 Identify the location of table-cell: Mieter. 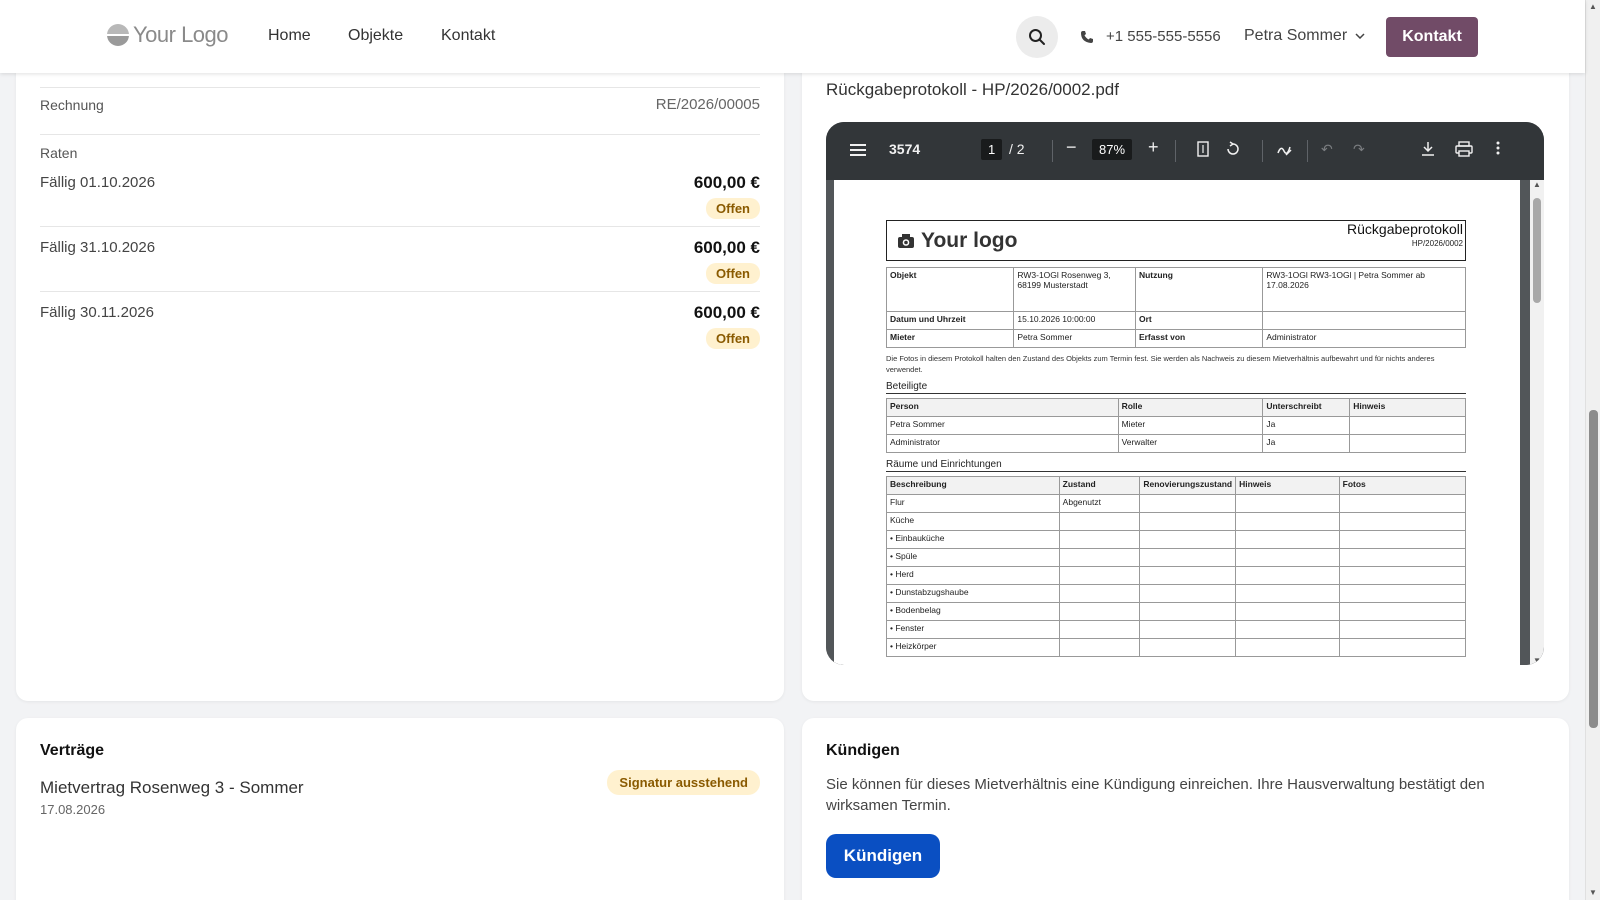
(1190, 425).